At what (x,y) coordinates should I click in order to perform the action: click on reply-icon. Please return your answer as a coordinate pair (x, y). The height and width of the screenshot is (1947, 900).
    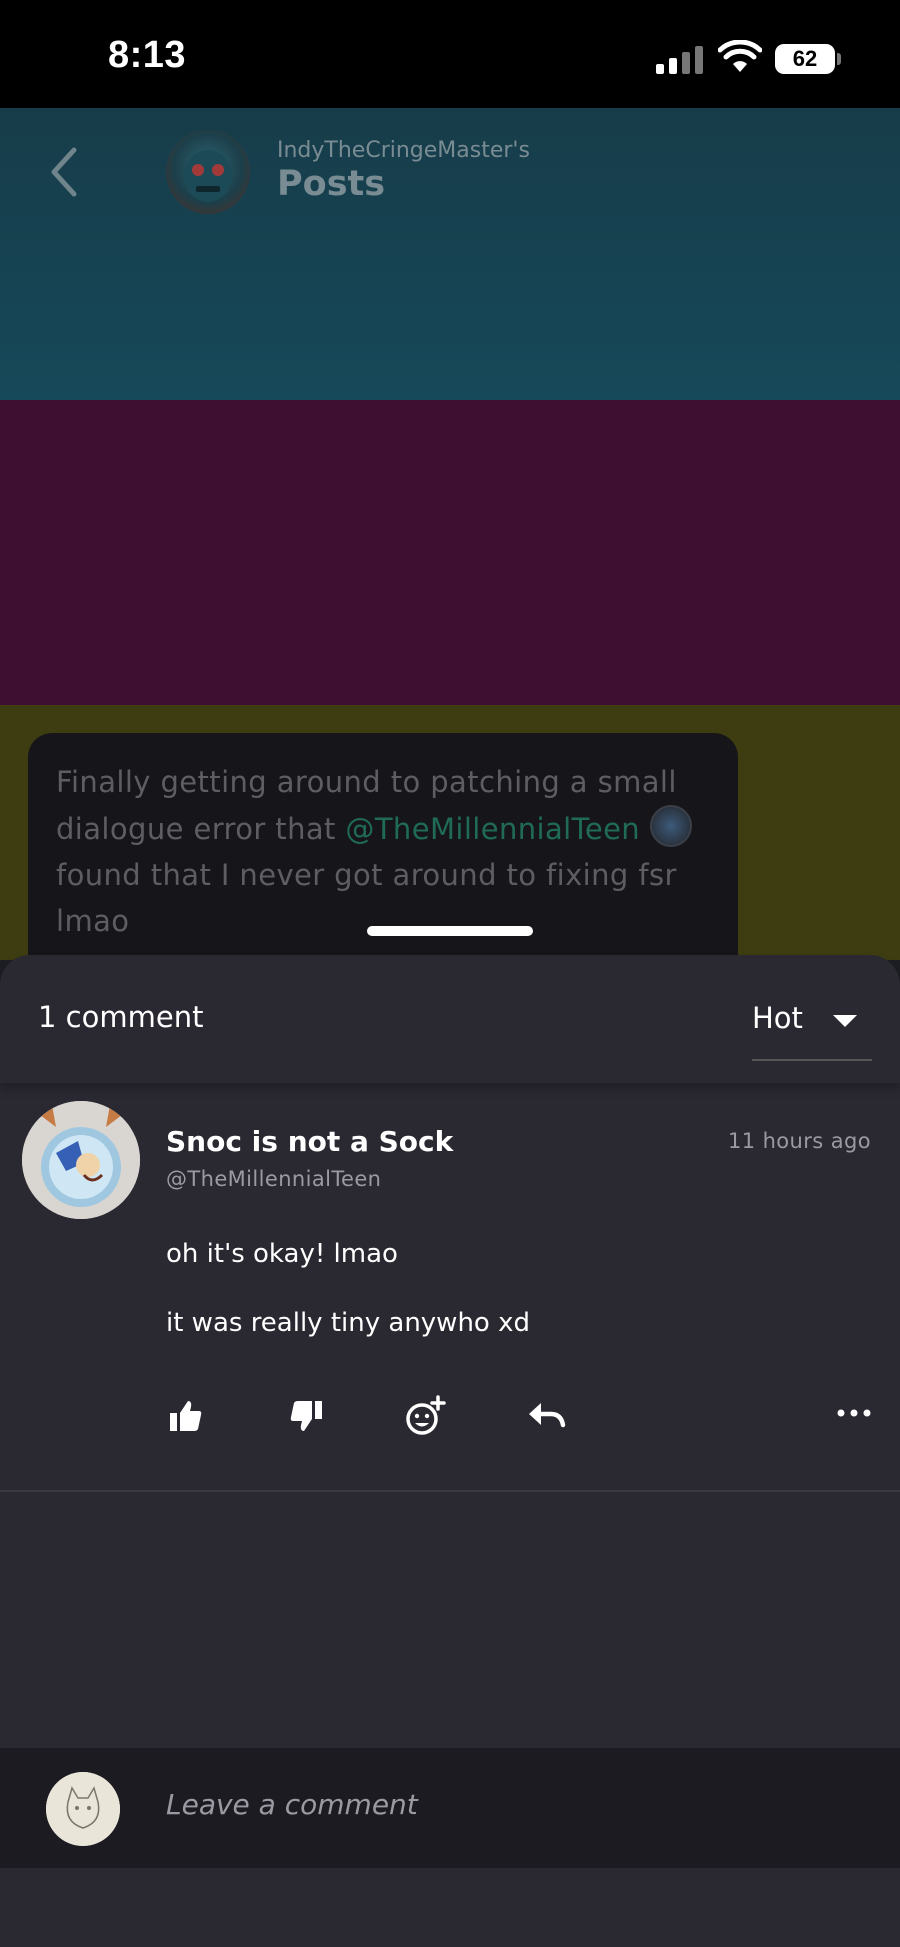
    Looking at the image, I should click on (546, 1416).